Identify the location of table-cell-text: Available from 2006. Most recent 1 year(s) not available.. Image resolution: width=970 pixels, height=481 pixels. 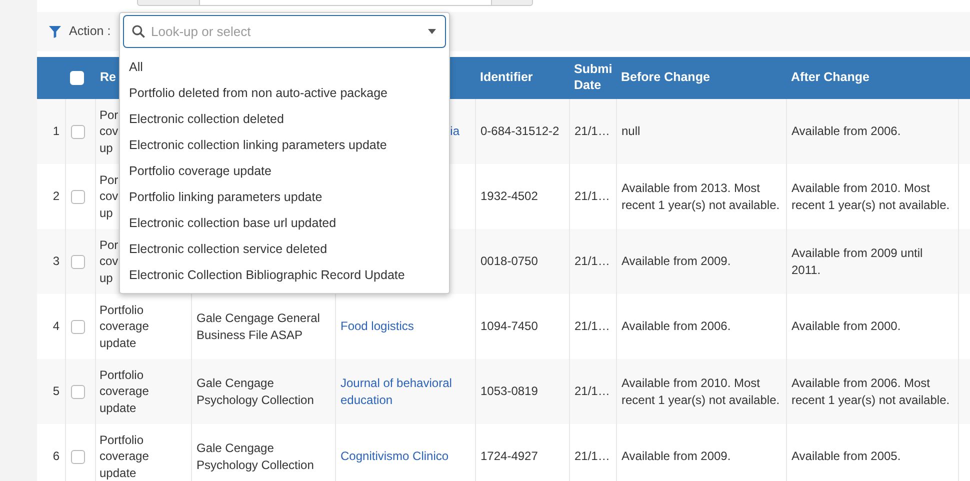
(871, 391).